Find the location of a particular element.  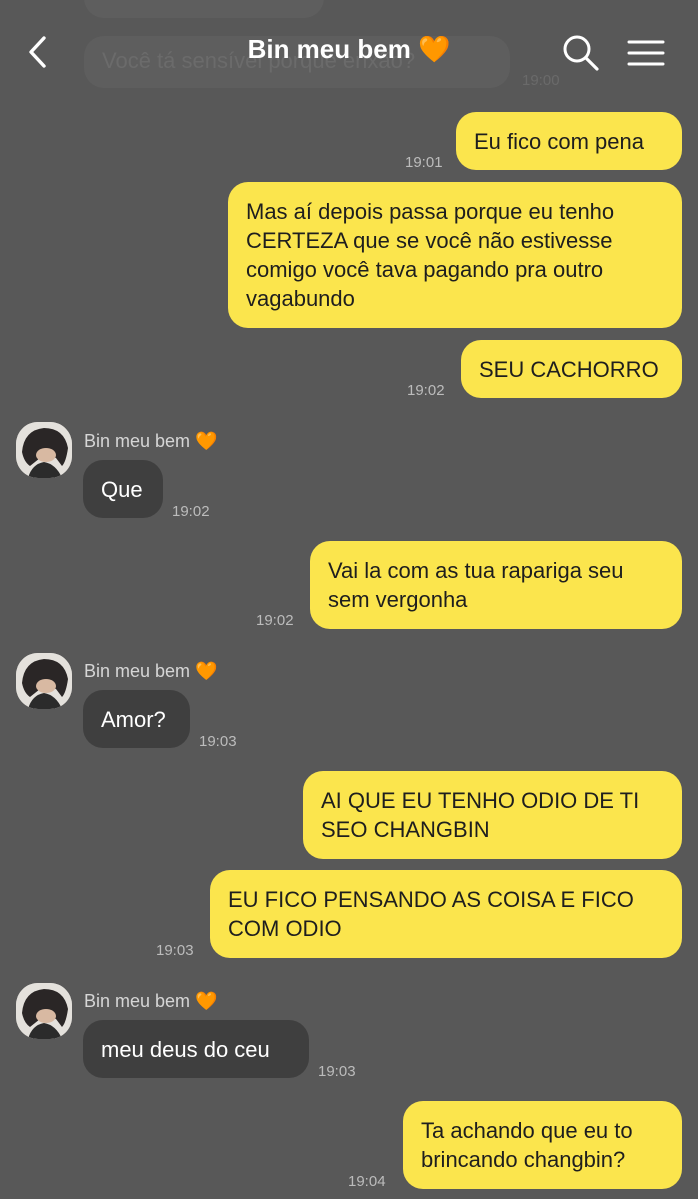

search-icon is located at coordinates (581, 53).